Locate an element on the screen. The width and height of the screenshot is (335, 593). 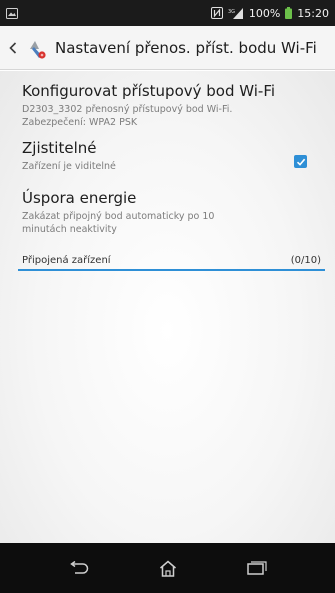
hotspot-settings-icon is located at coordinates (37, 48).